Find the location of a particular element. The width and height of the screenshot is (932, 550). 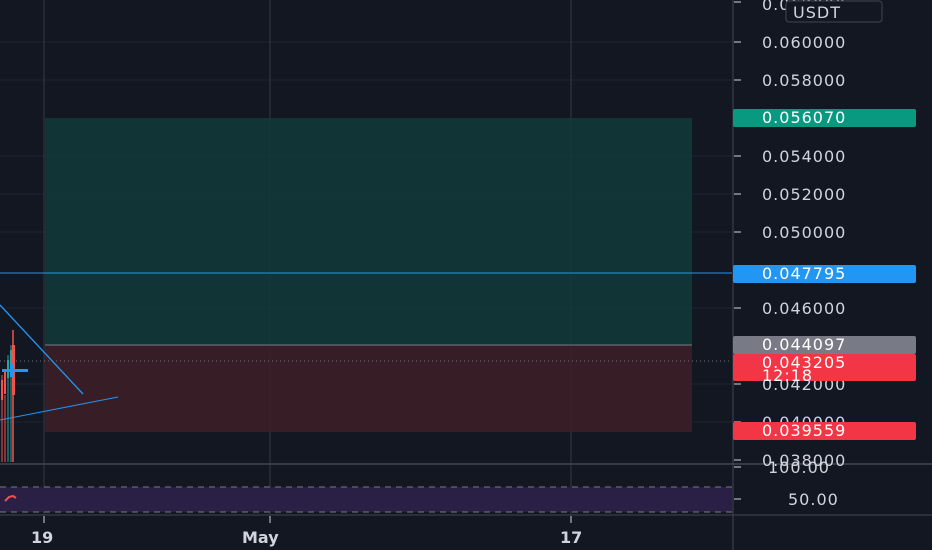

bar-countdown: 12:18 is located at coordinates (787, 375).